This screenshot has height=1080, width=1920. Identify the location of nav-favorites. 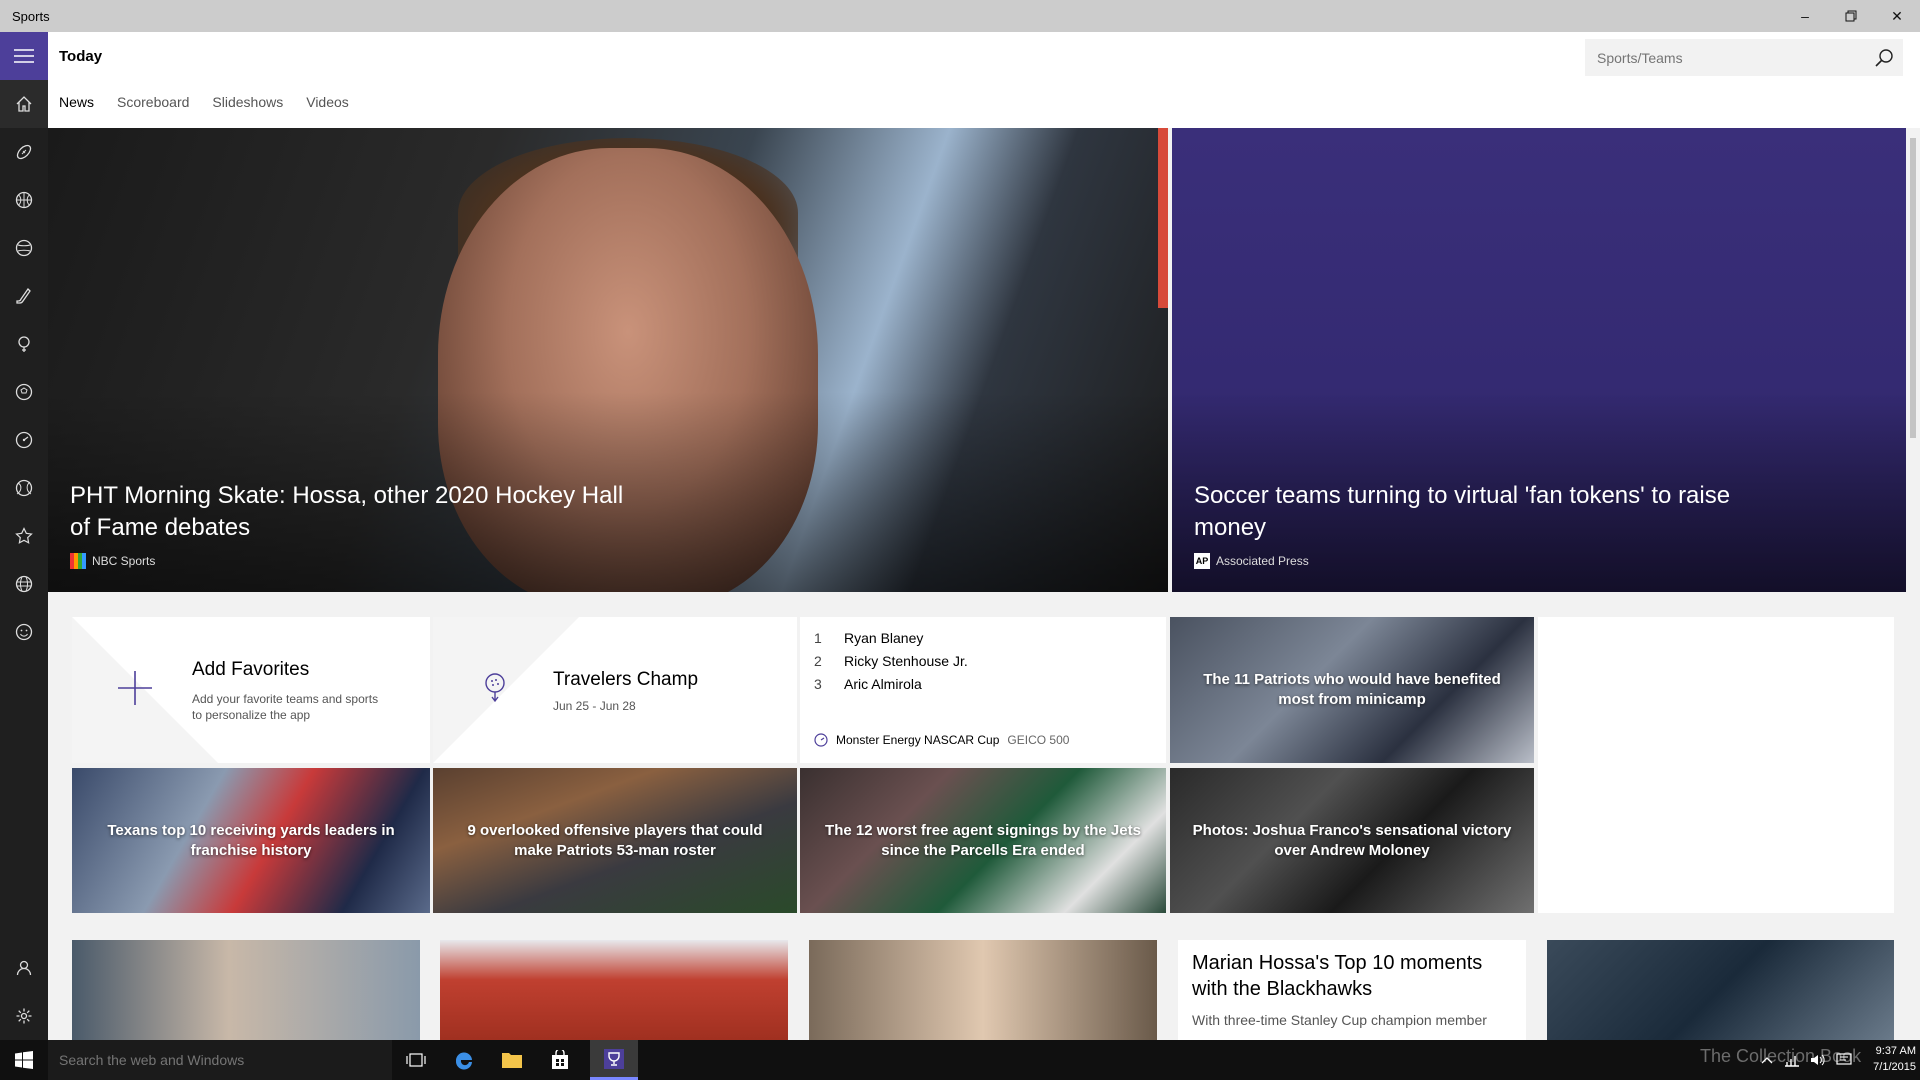
(24, 536).